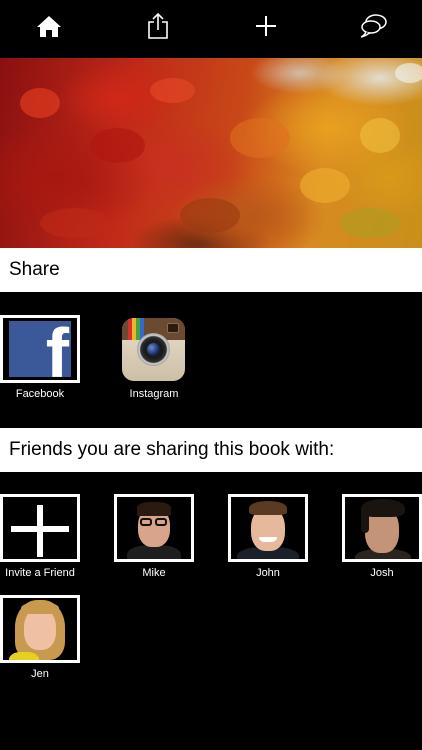  I want to click on share-icon, so click(158, 25).